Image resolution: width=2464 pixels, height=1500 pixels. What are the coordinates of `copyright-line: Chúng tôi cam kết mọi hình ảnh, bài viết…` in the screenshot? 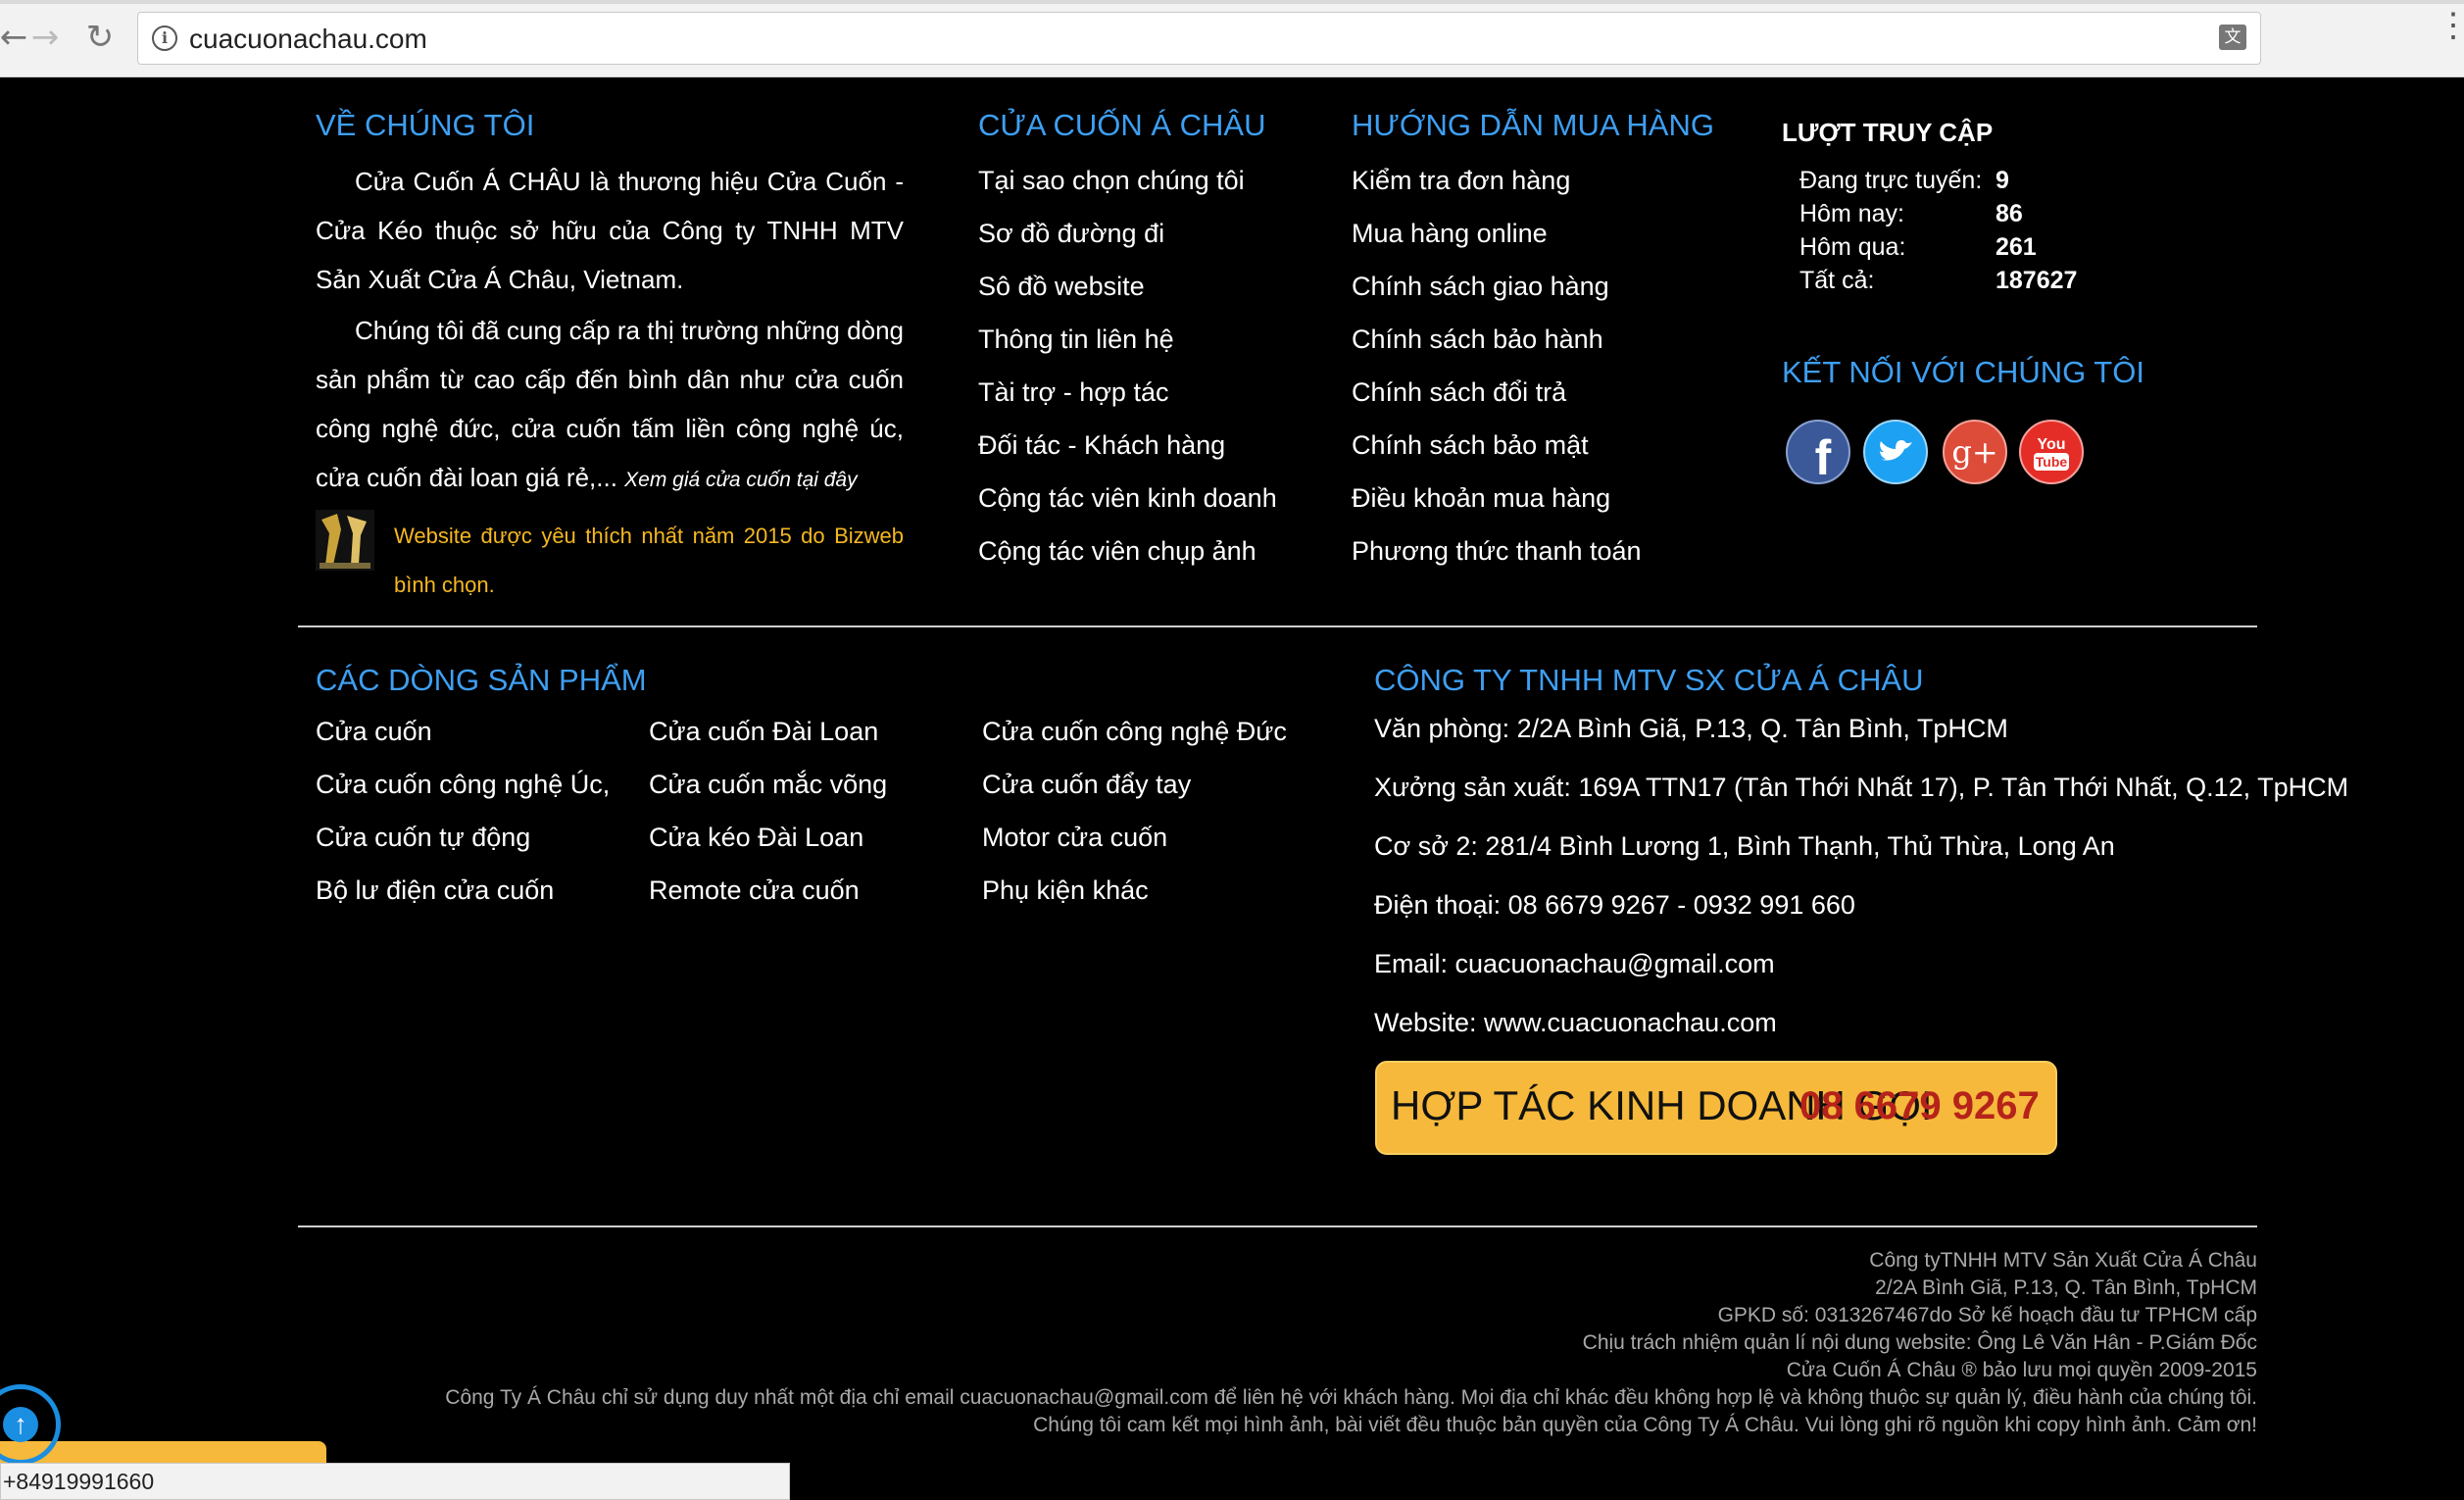 It's located at (1645, 1425).